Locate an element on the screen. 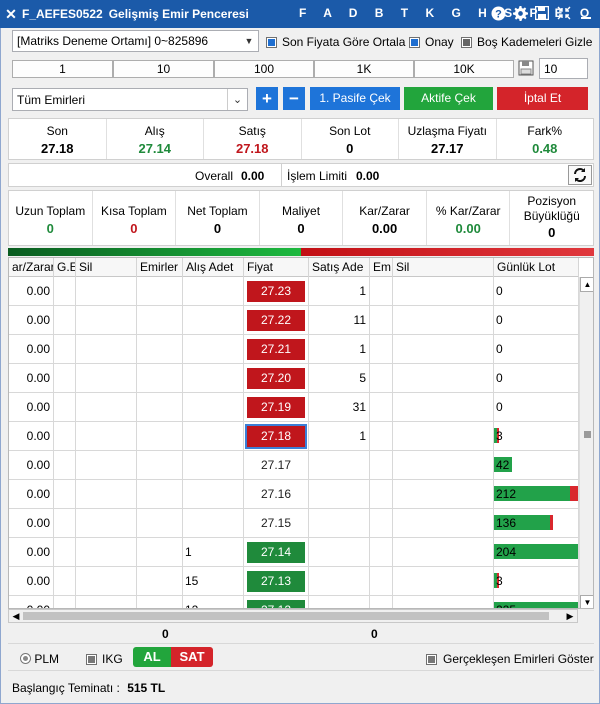 This screenshot has height=704, width=600. fiyat-cell: 27.15 is located at coordinates (276, 523).